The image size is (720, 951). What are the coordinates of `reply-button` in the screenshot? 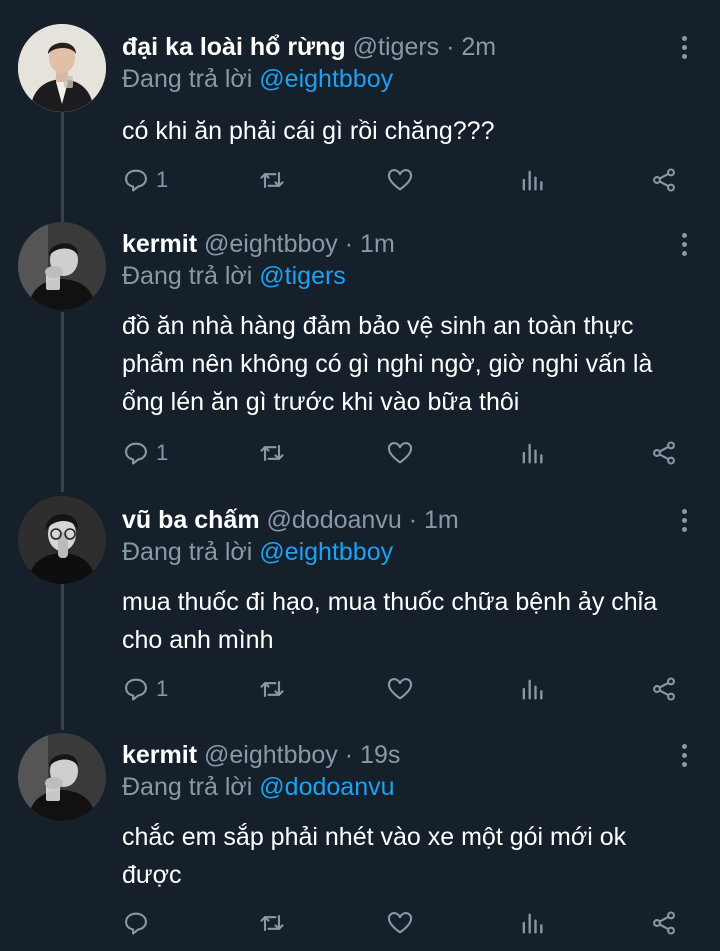 It's located at (139, 923).